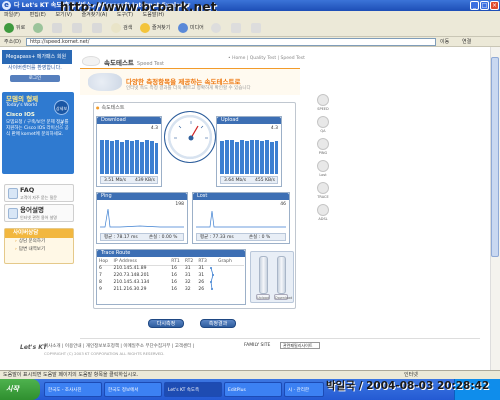 The width and height of the screenshot is (500, 400). I want to click on lost-readout: 평균 : 77.33 ms 손실 : 0 %, so click(241, 237).